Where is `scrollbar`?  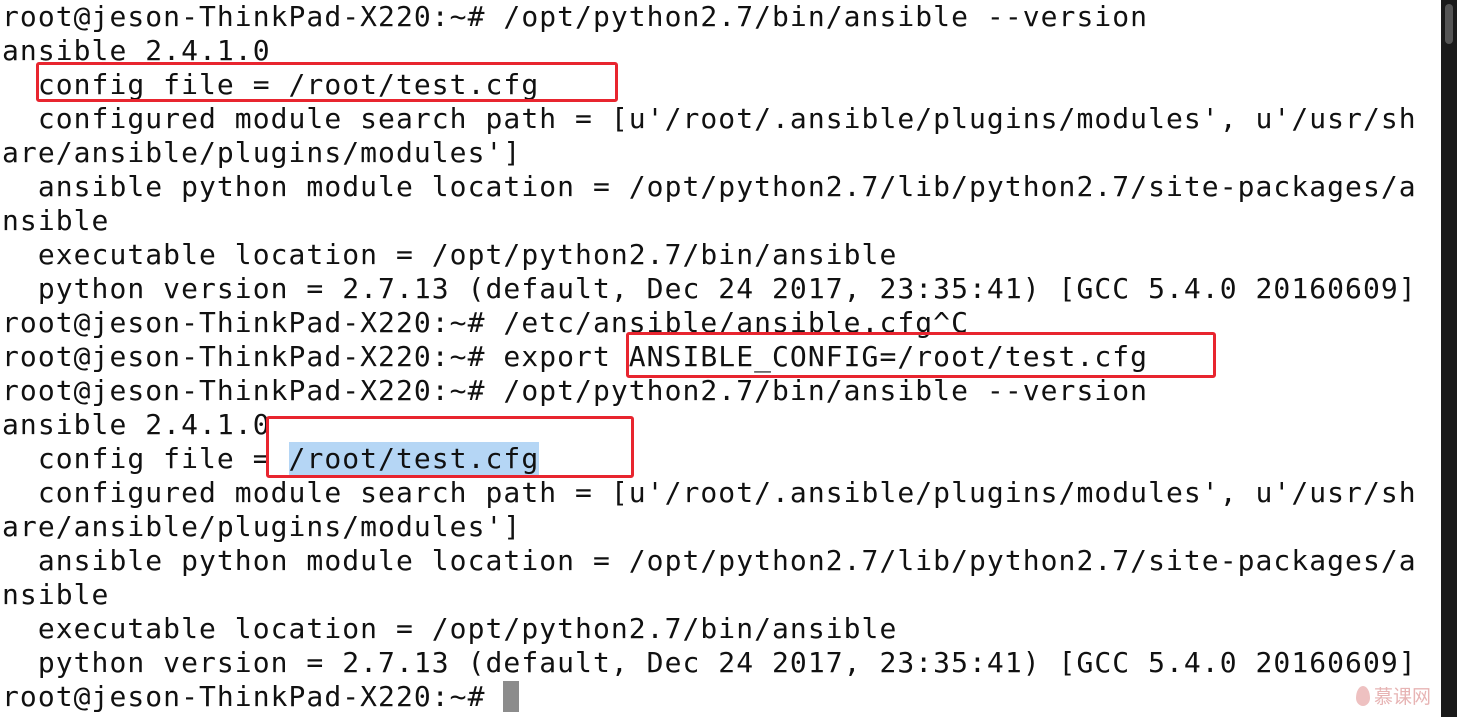
scrollbar is located at coordinates (1449, 358).